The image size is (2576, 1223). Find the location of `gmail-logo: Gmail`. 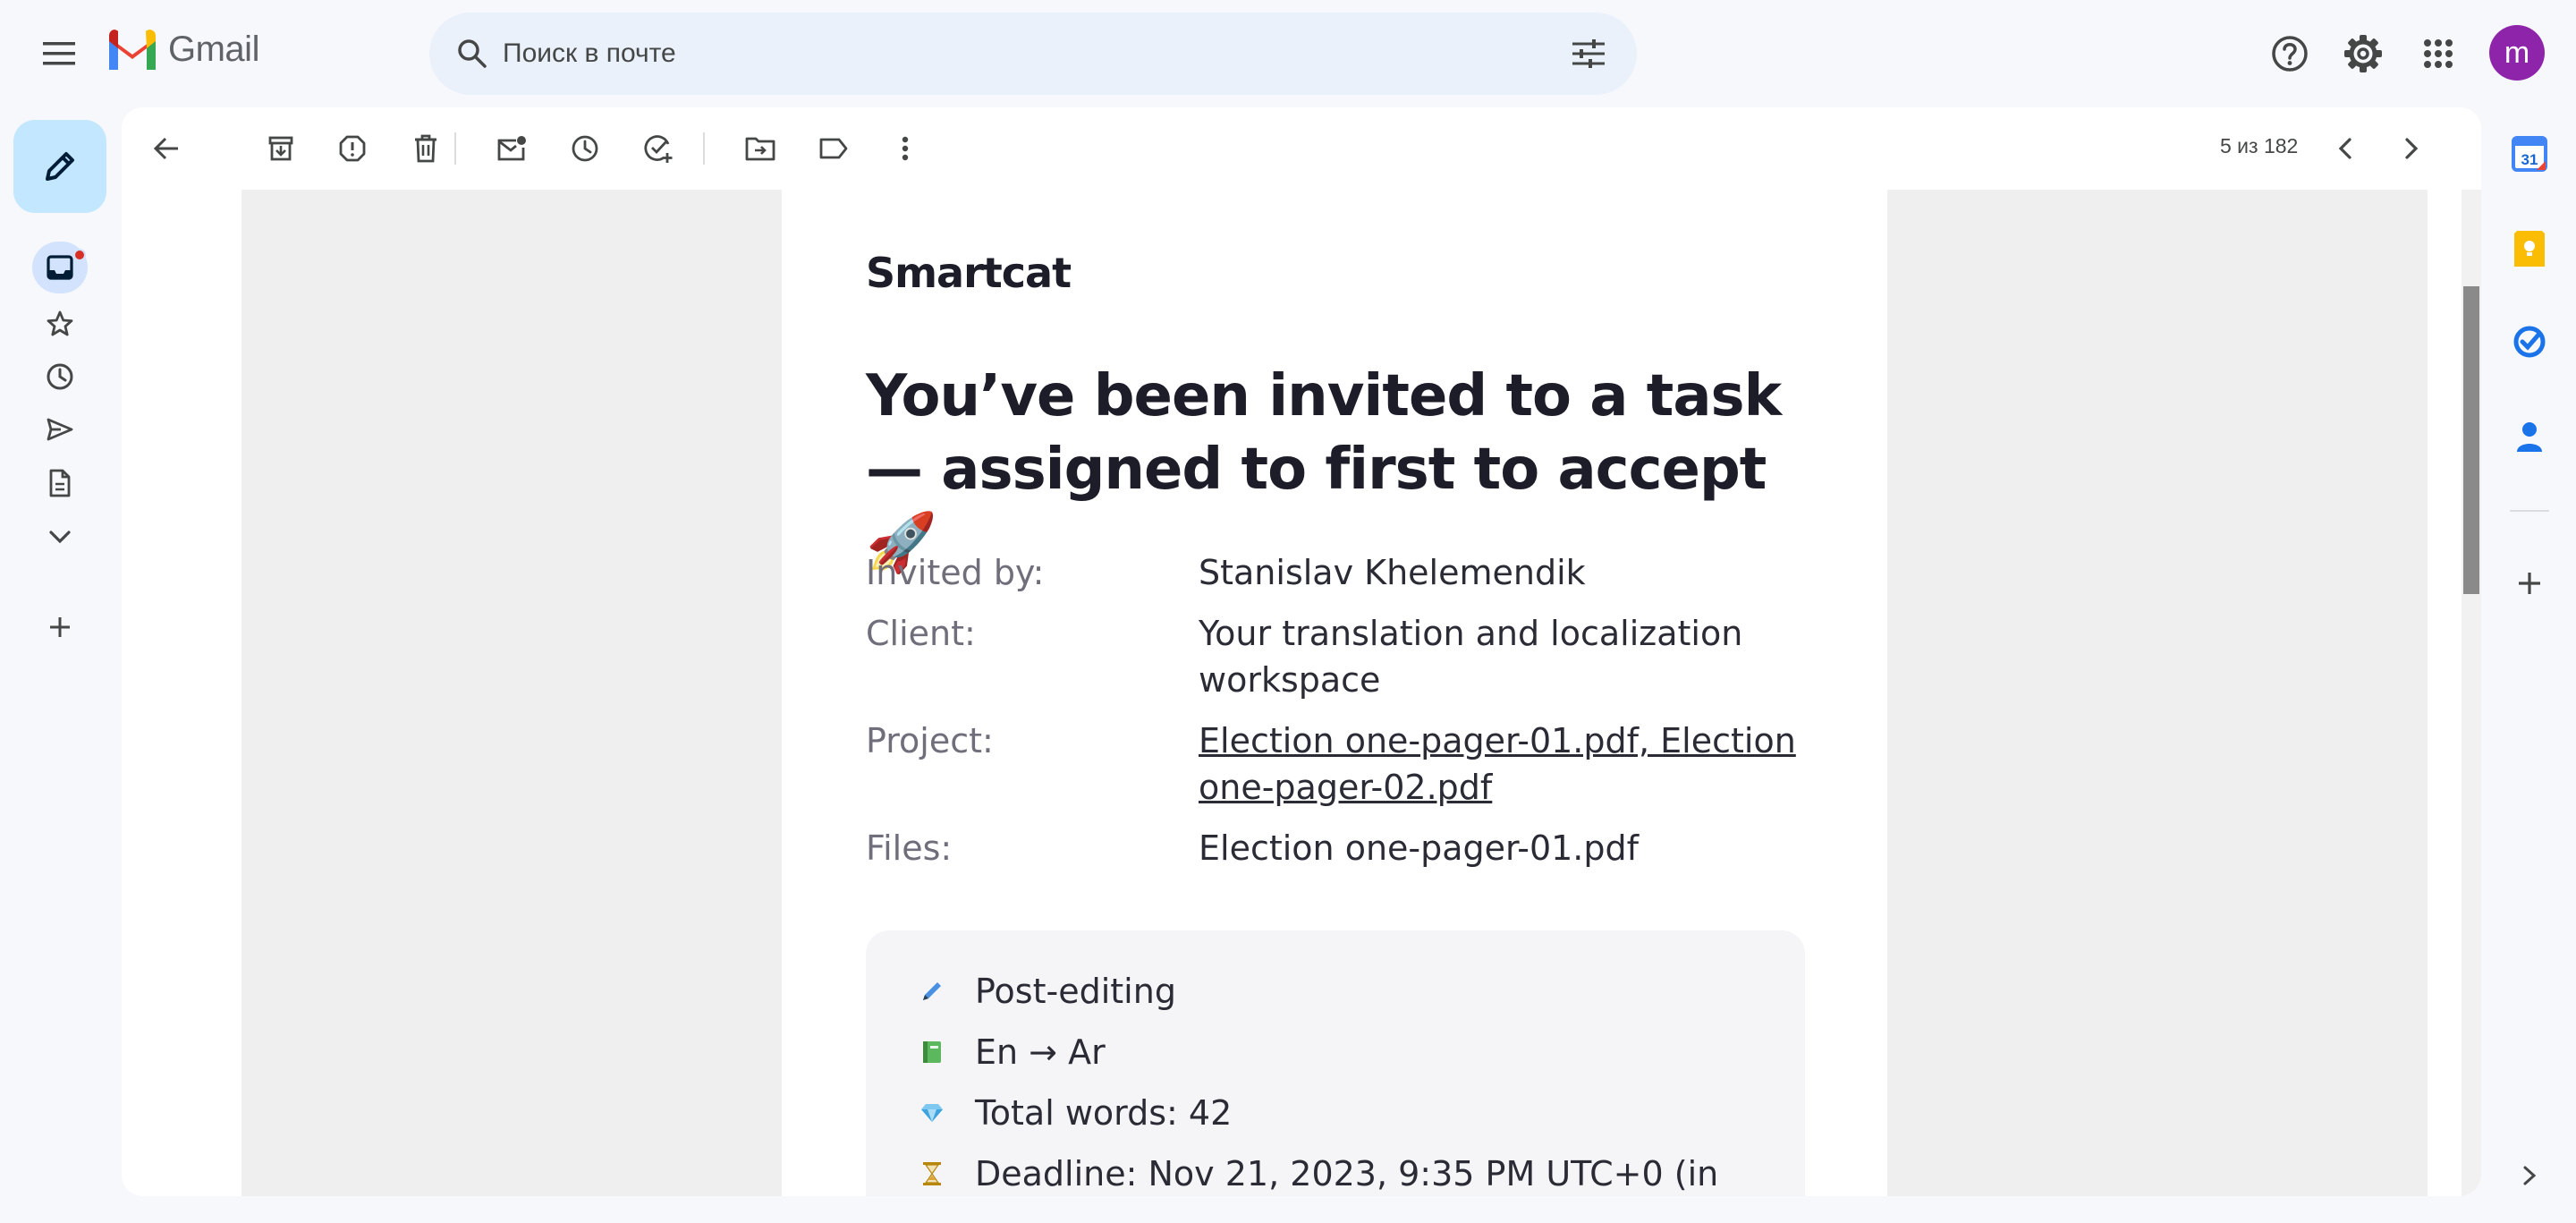

gmail-logo: Gmail is located at coordinates (182, 49).